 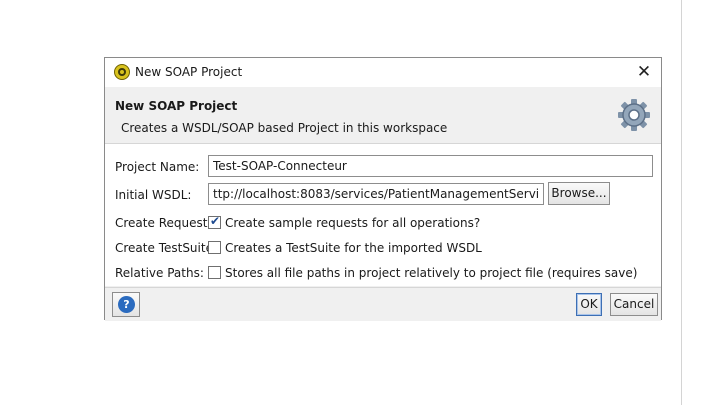 I want to click on gear-icon, so click(x=634, y=115).